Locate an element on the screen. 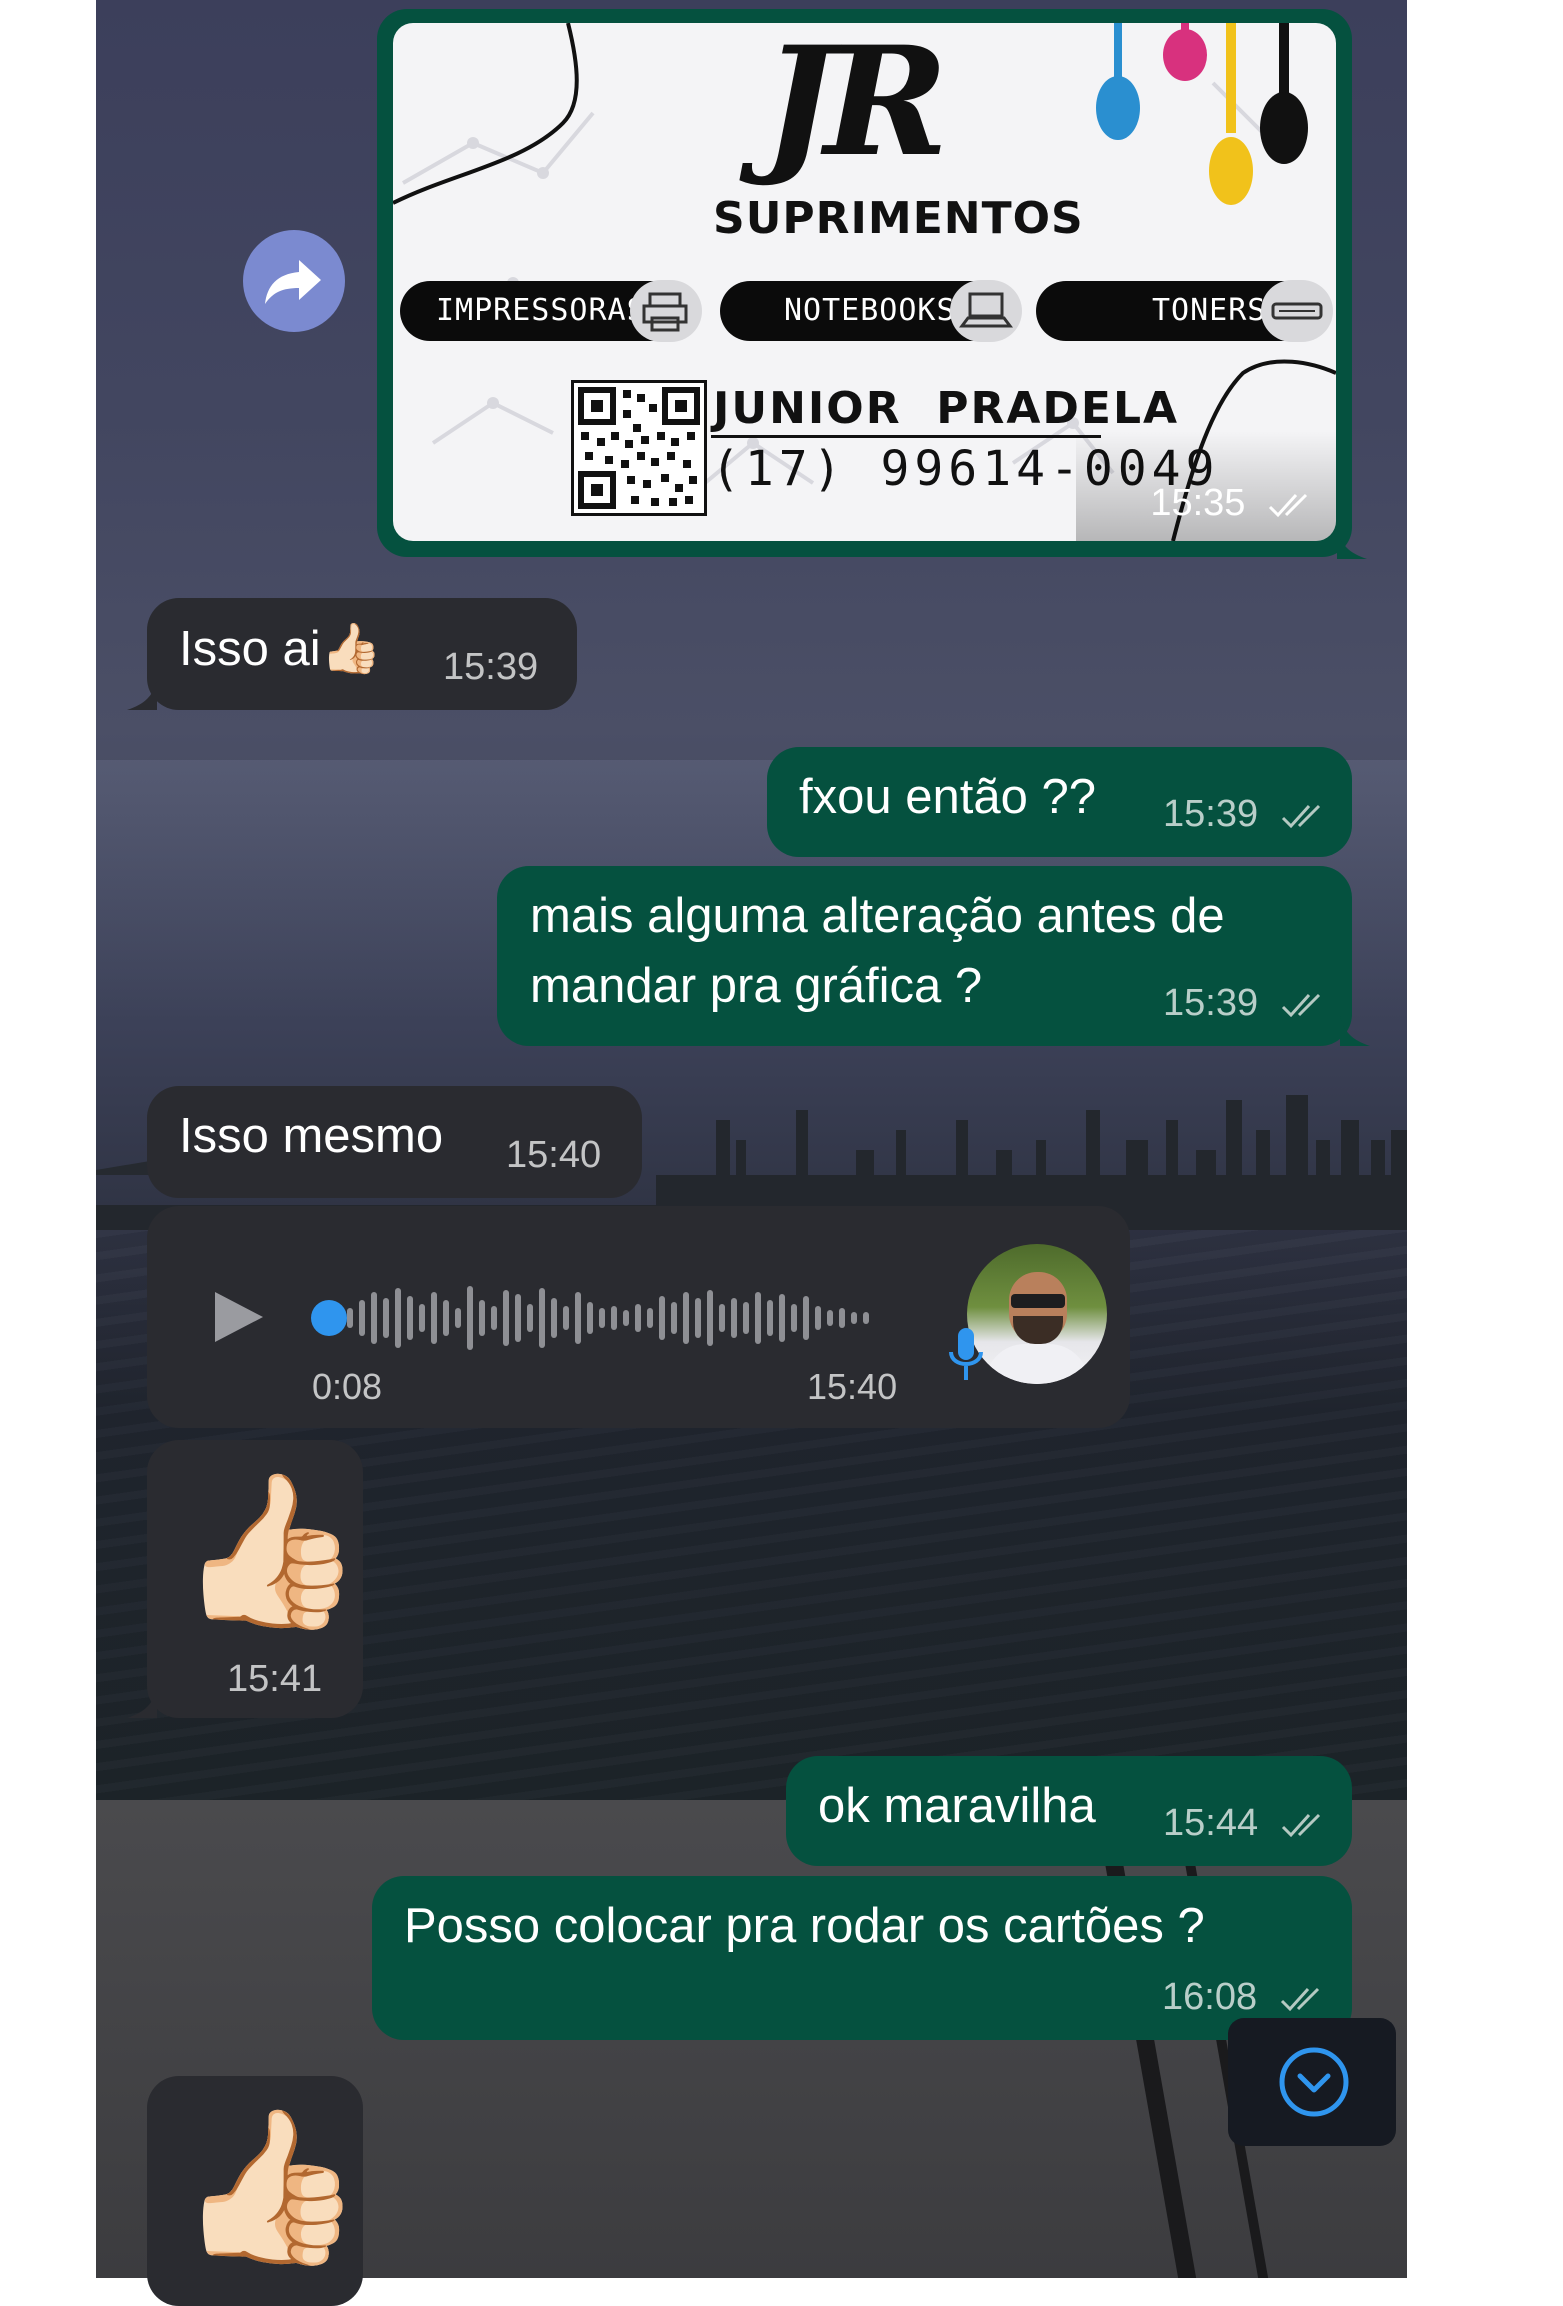 This screenshot has height=2306, width=1563. message-text: fxou então ?? is located at coordinates (947, 797).